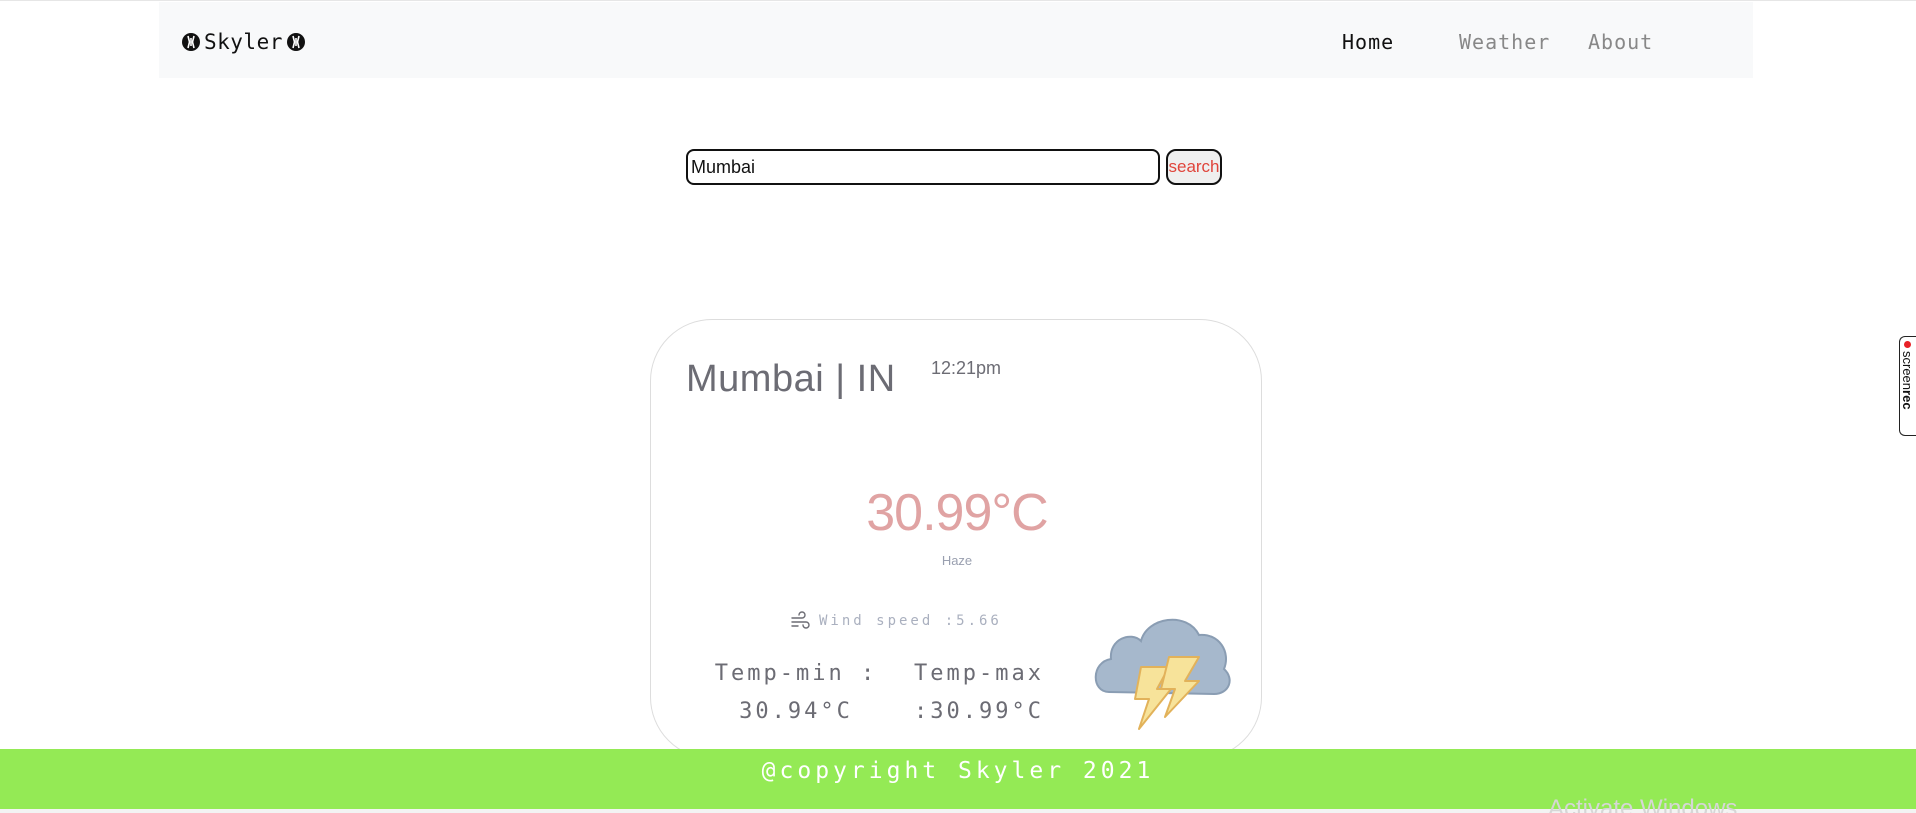 This screenshot has height=813, width=1916. What do you see at coordinates (923, 167) in the screenshot?
I see `city-search-input` at bounding box center [923, 167].